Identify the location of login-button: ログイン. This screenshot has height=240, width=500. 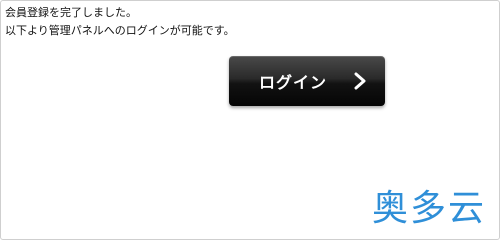
(307, 81).